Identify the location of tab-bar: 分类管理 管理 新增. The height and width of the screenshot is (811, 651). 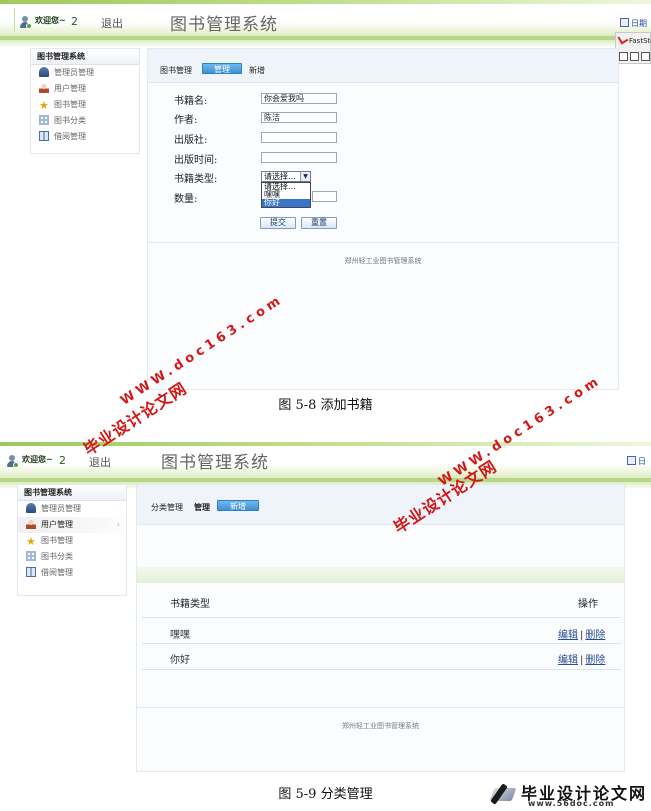
(380, 505).